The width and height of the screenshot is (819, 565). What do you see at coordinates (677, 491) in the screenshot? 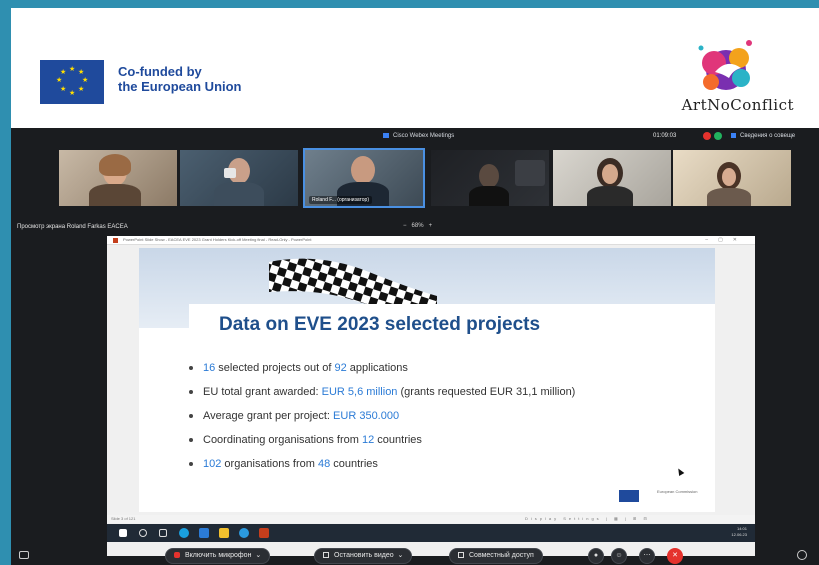
I see `ec-logo-text: European Commission` at bounding box center [677, 491].